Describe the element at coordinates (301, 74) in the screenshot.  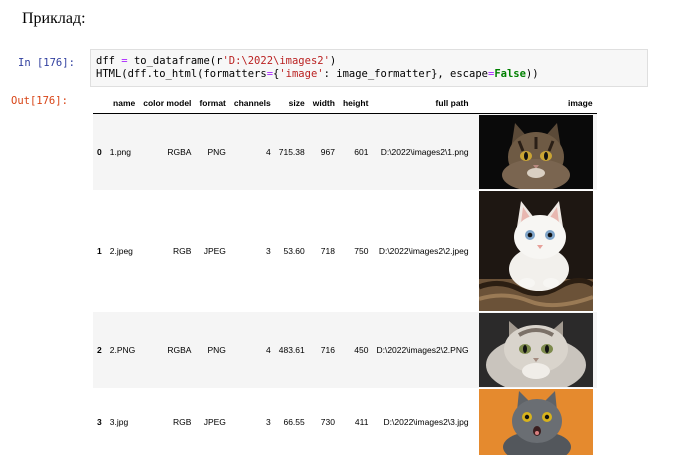
I see `code-string: 'image'` at that location.